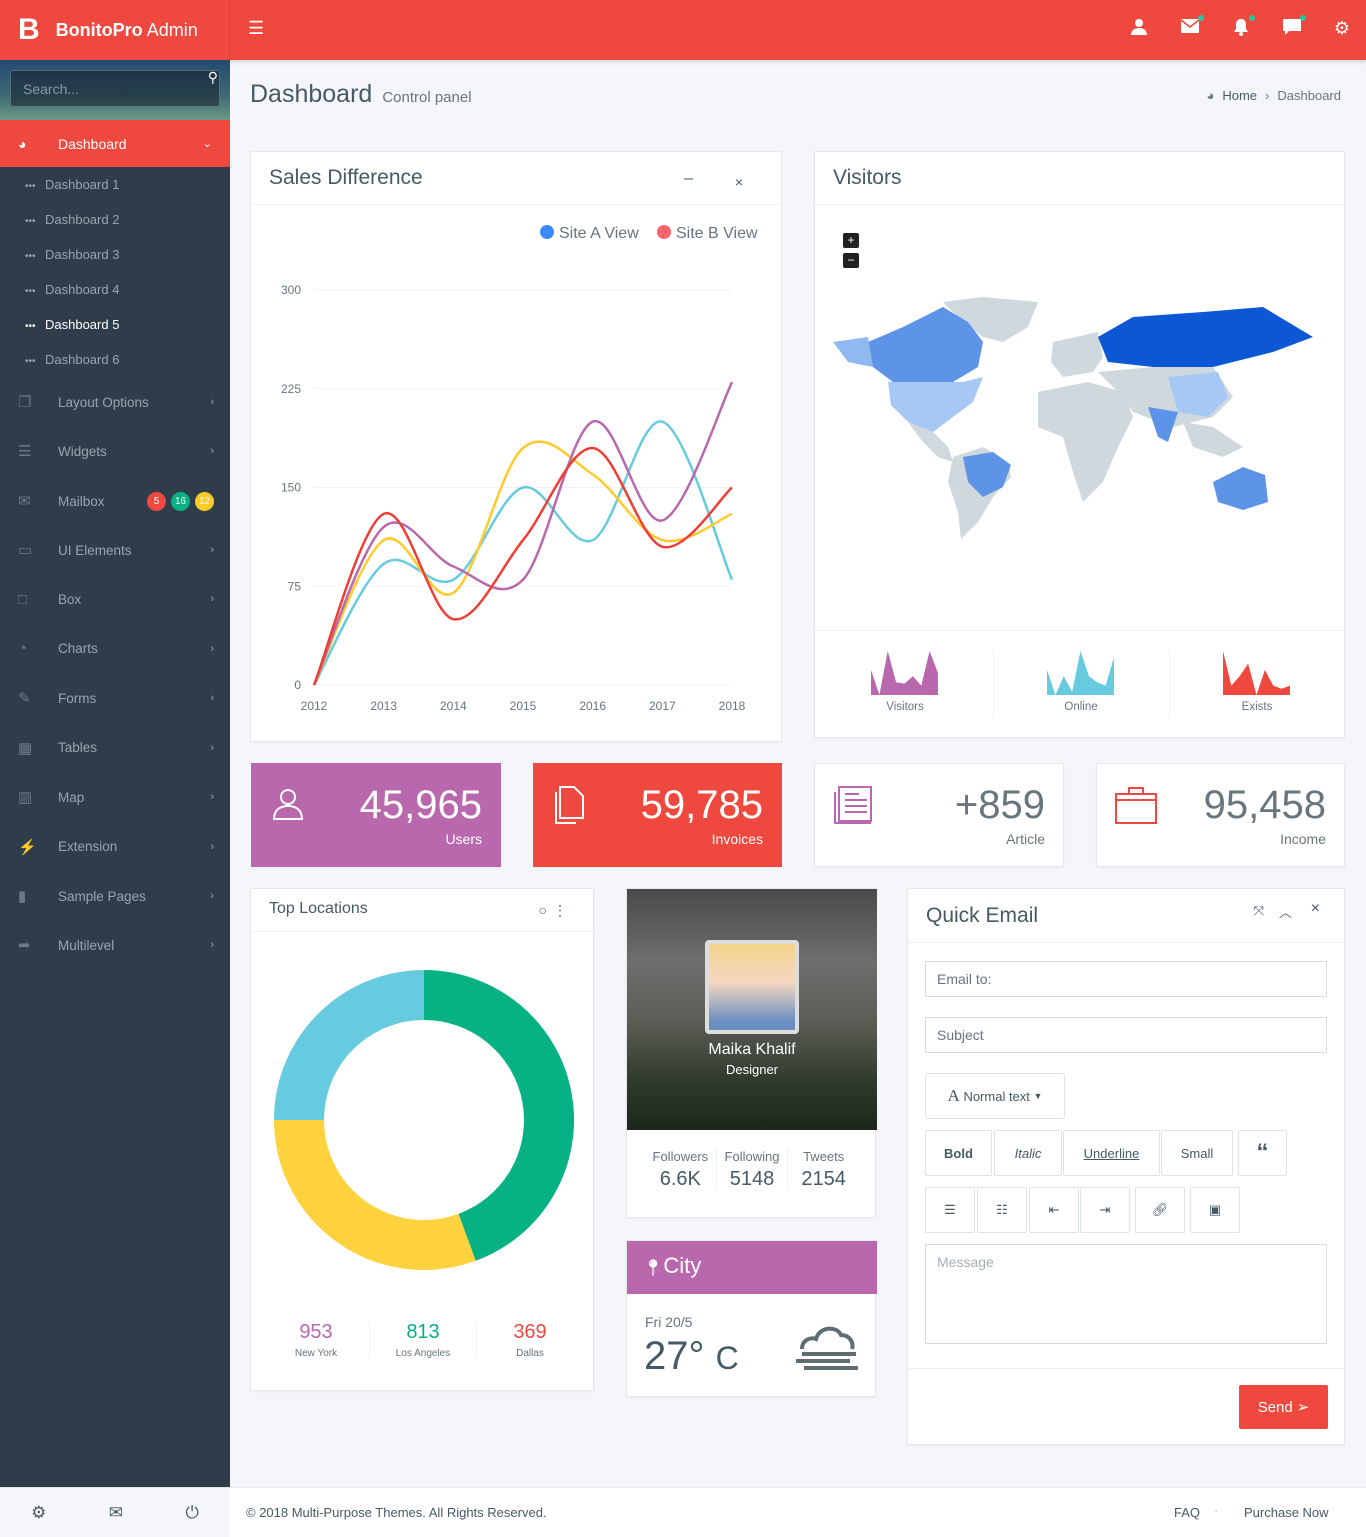 This screenshot has width=1366, height=1537. I want to click on email-to-input: Email to:, so click(1126, 979).